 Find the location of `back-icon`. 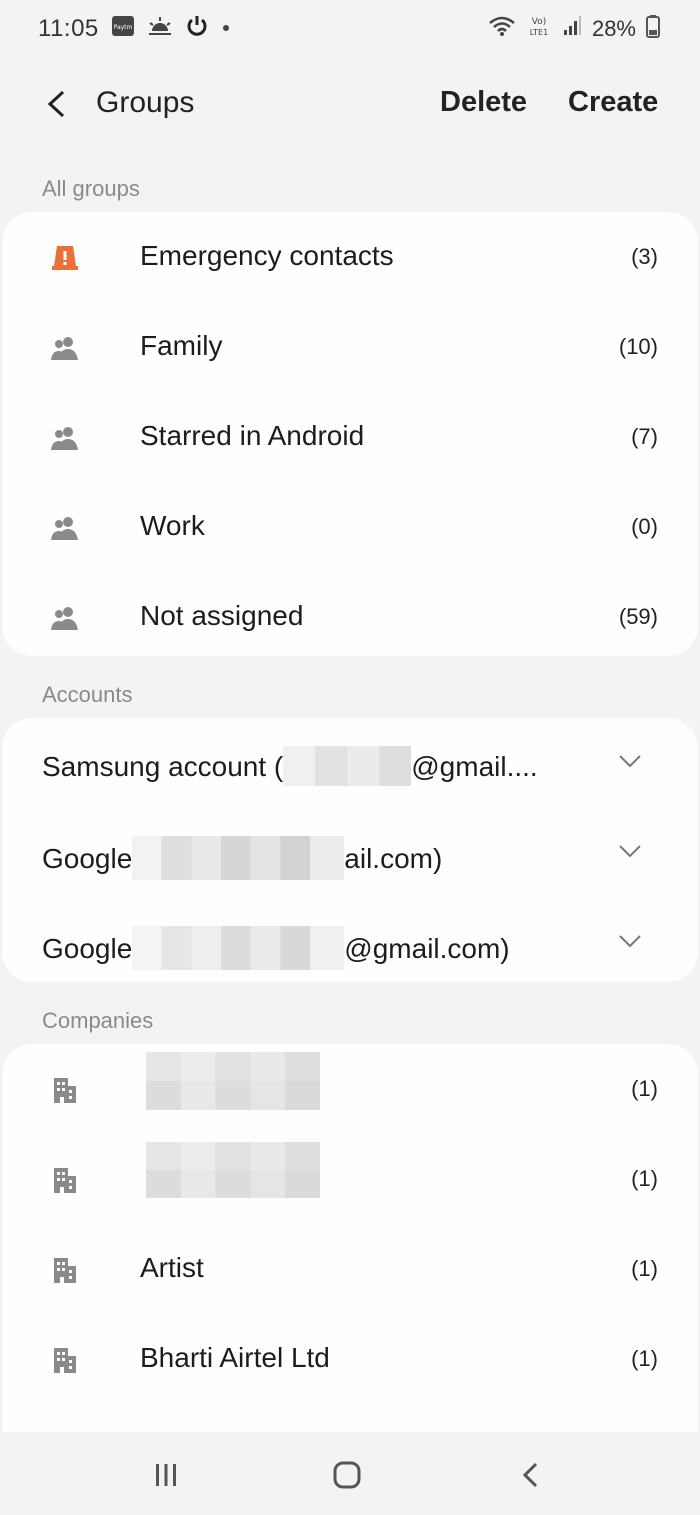

back-icon is located at coordinates (530, 1475).